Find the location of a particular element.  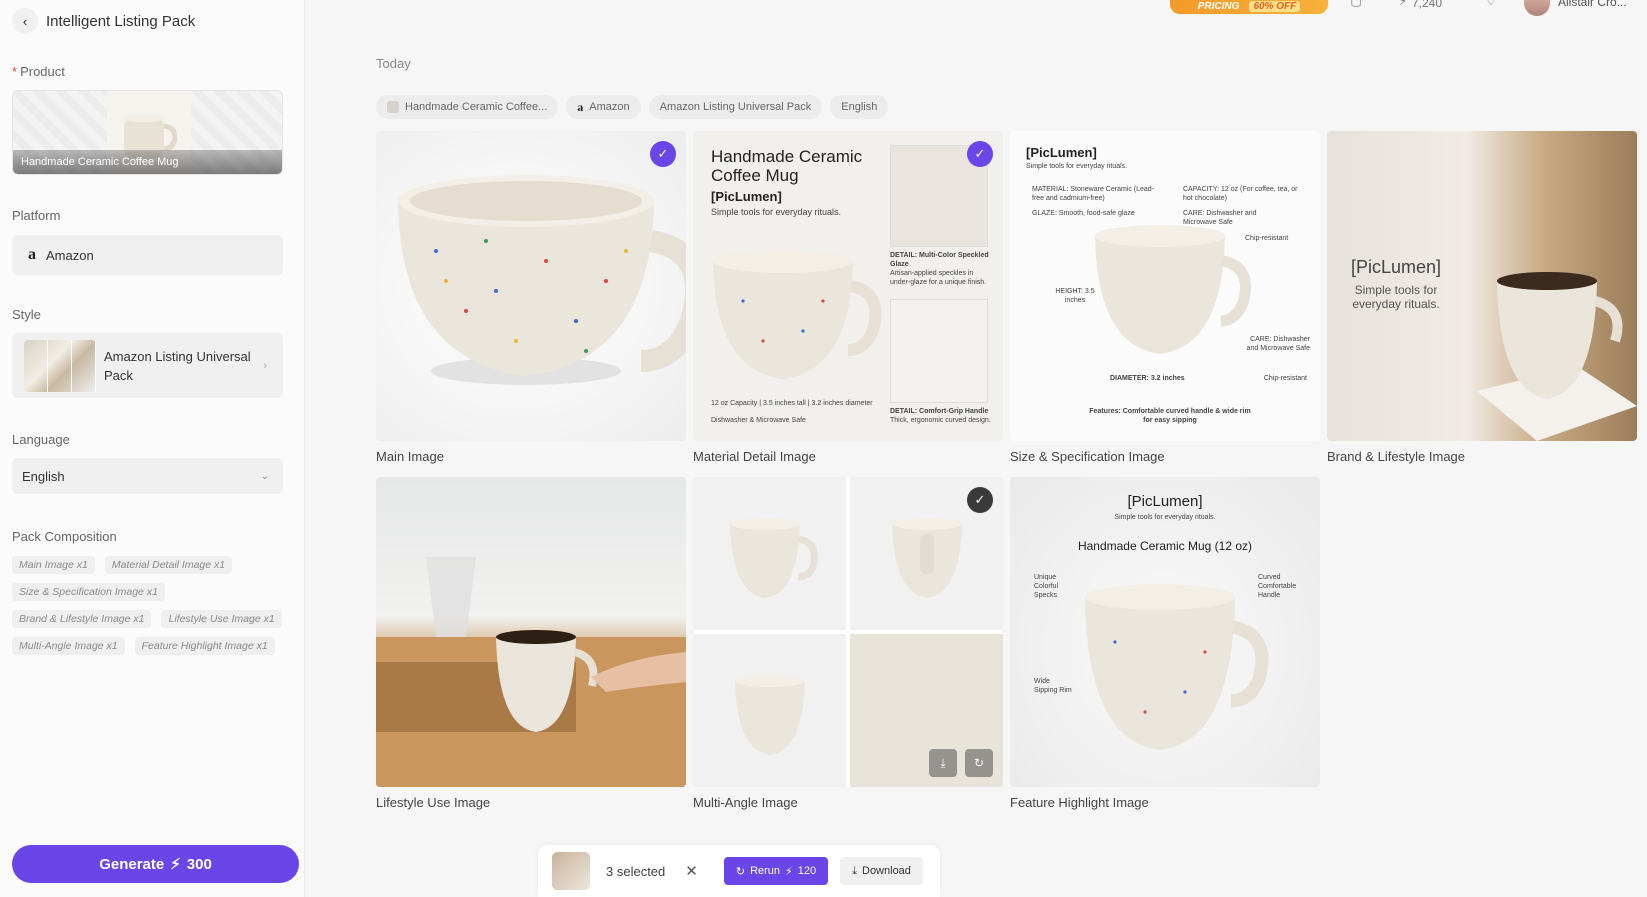

generate-button: Generate ⚡︎ 300 is located at coordinates (155, 864).